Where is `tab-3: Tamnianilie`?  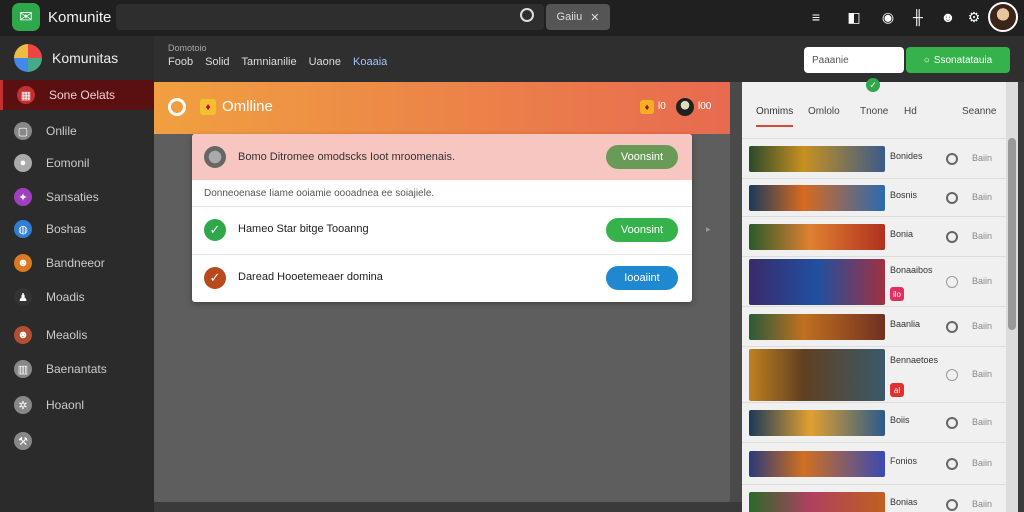
tab-3: Tamnianilie is located at coordinates (269, 62).